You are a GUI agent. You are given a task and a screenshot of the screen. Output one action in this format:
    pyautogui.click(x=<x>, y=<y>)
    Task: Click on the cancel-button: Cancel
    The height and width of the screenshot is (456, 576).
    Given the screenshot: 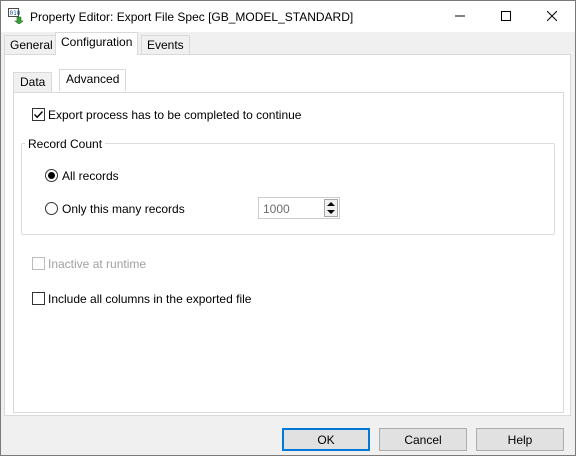 What is the action you would take?
    pyautogui.click(x=423, y=439)
    